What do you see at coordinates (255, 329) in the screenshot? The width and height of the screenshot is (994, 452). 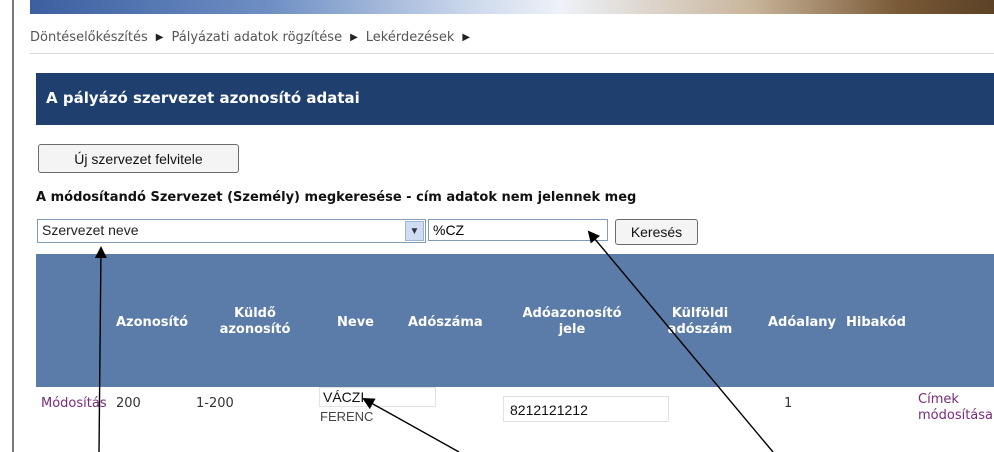 I see `header-kuldo-line2: azonosító` at bounding box center [255, 329].